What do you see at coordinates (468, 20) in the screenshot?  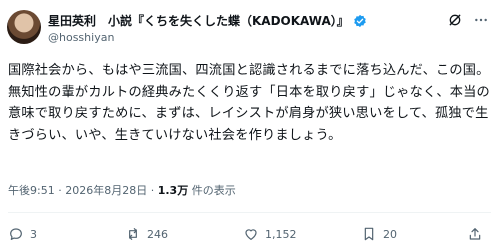 I see `tweet-top-actions` at bounding box center [468, 20].